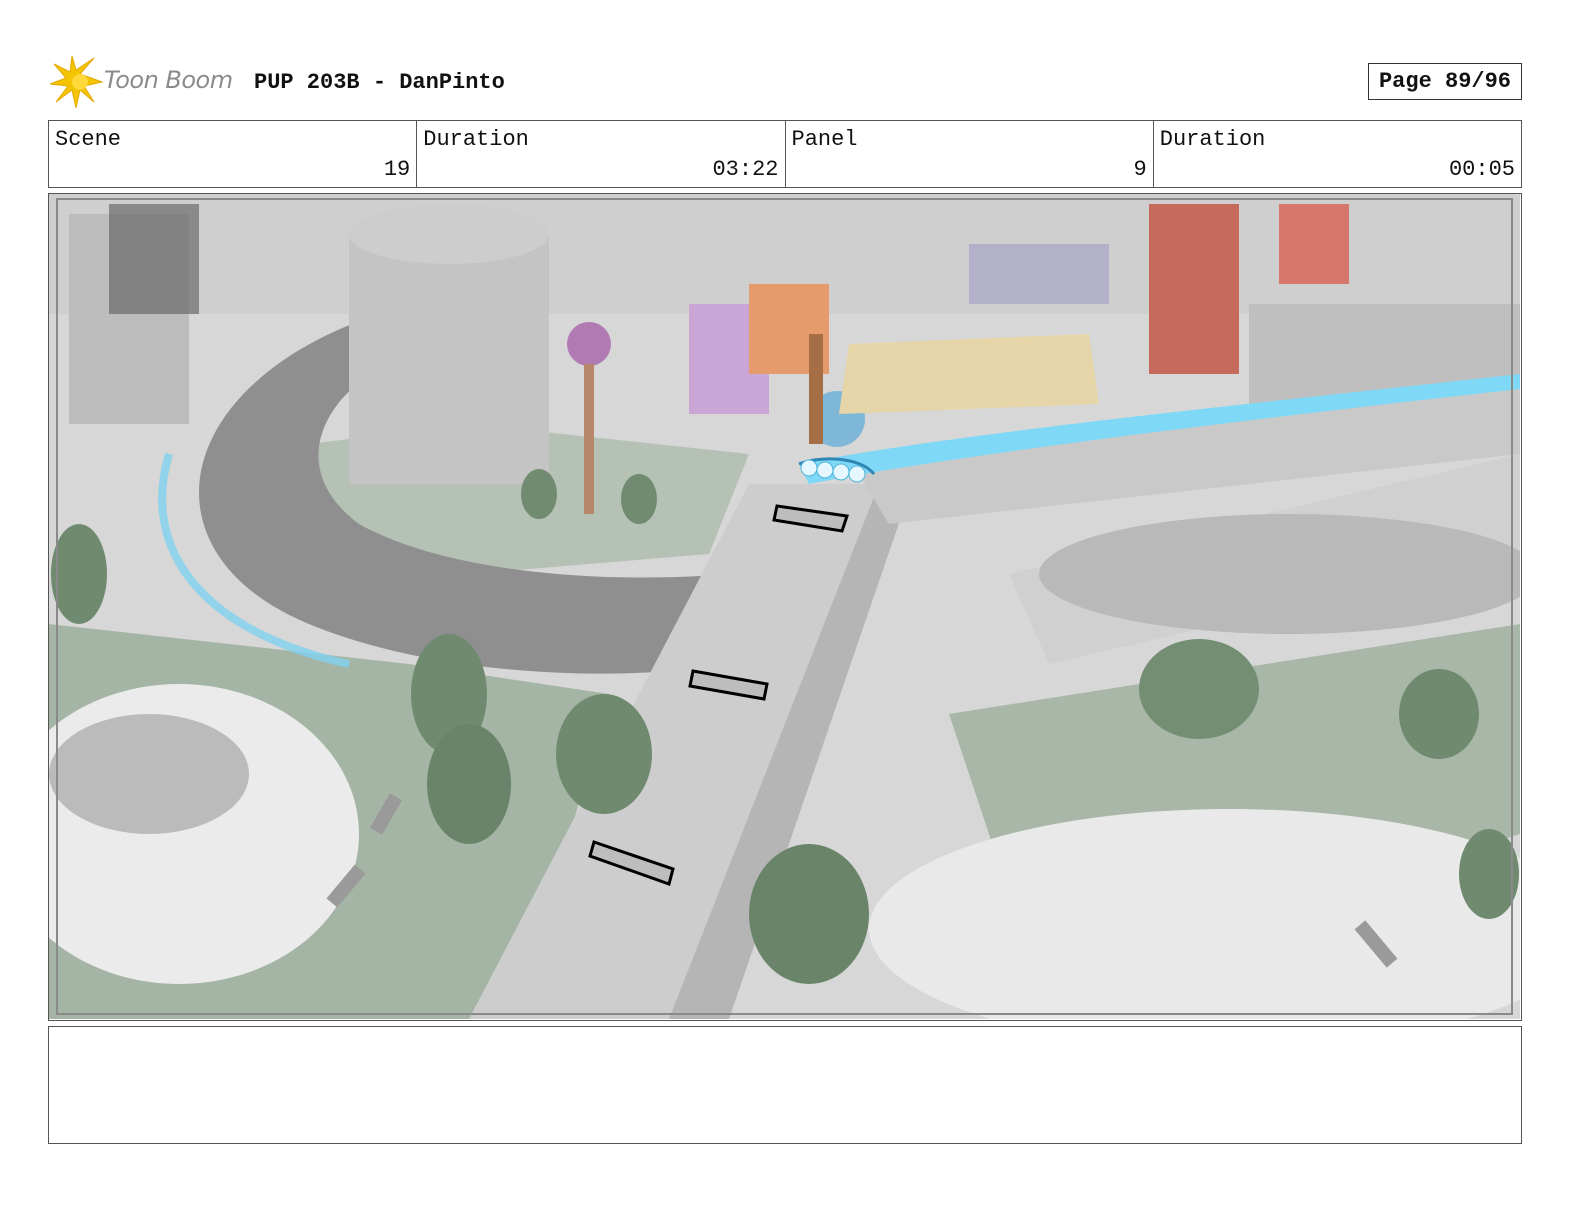 Image resolution: width=1582 pixels, height=1225 pixels. I want to click on scene-duration-cell: Duration 03:22, so click(601, 154).